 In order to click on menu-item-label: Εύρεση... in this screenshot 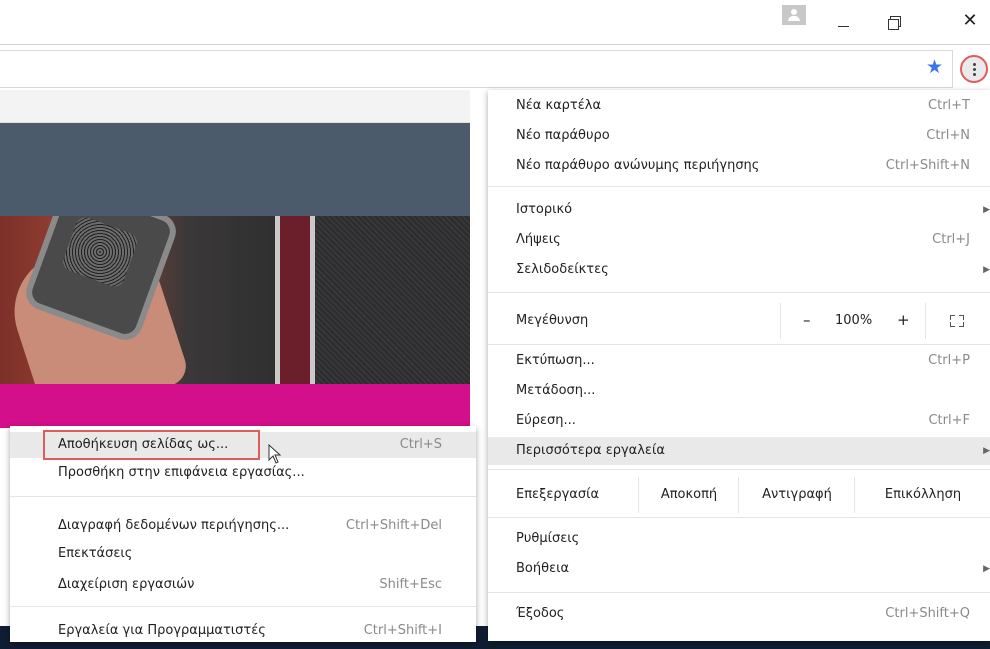, I will do `click(546, 420)`.